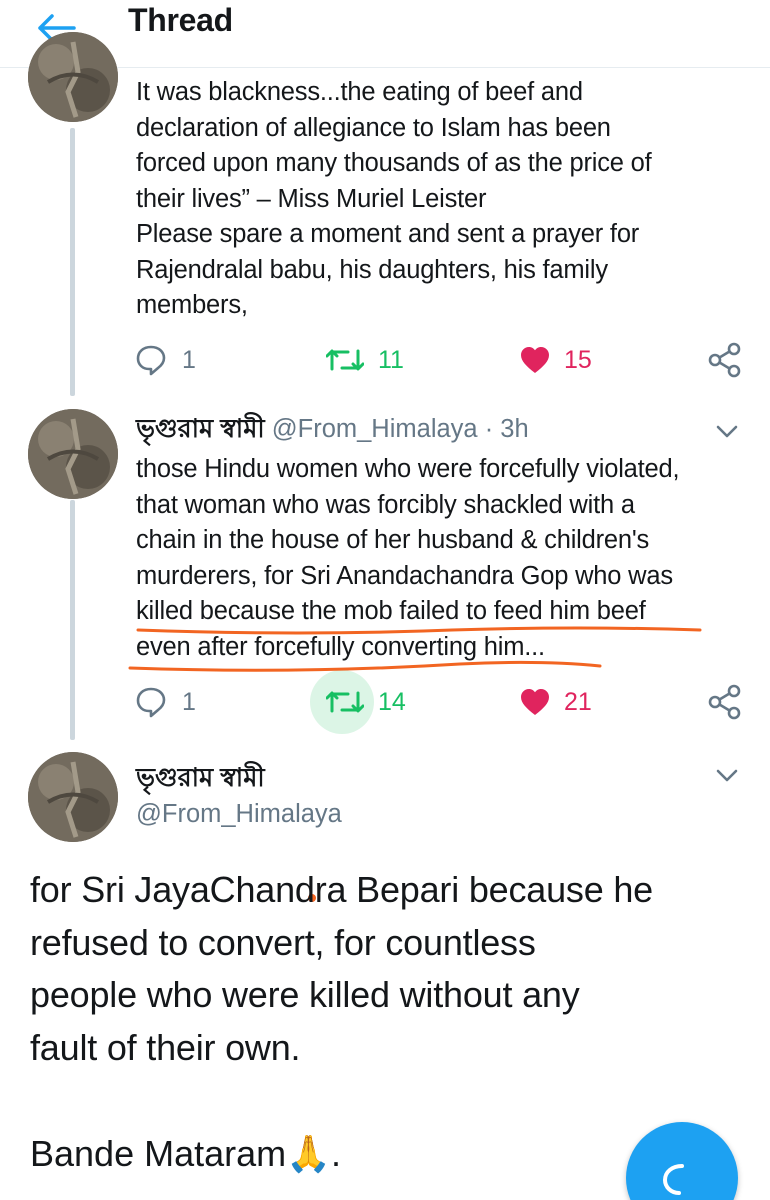  What do you see at coordinates (335, 1153) in the screenshot?
I see `signoff-end: .` at bounding box center [335, 1153].